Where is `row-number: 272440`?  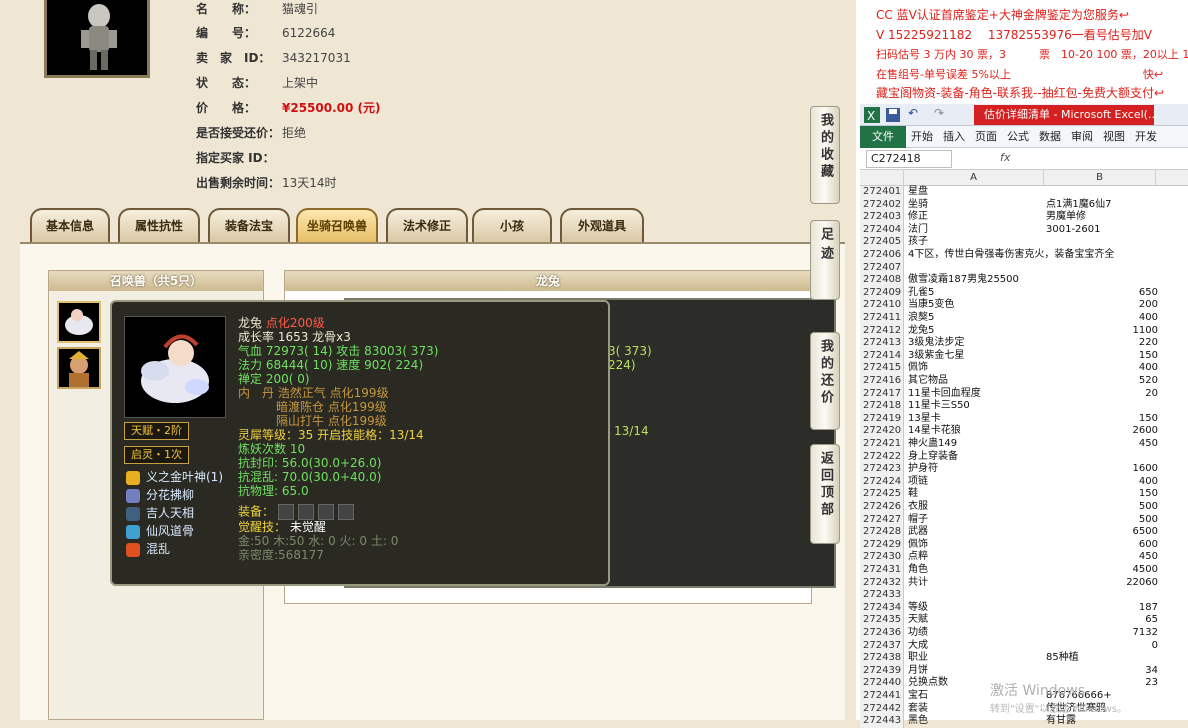 row-number: 272440 is located at coordinates (882, 683).